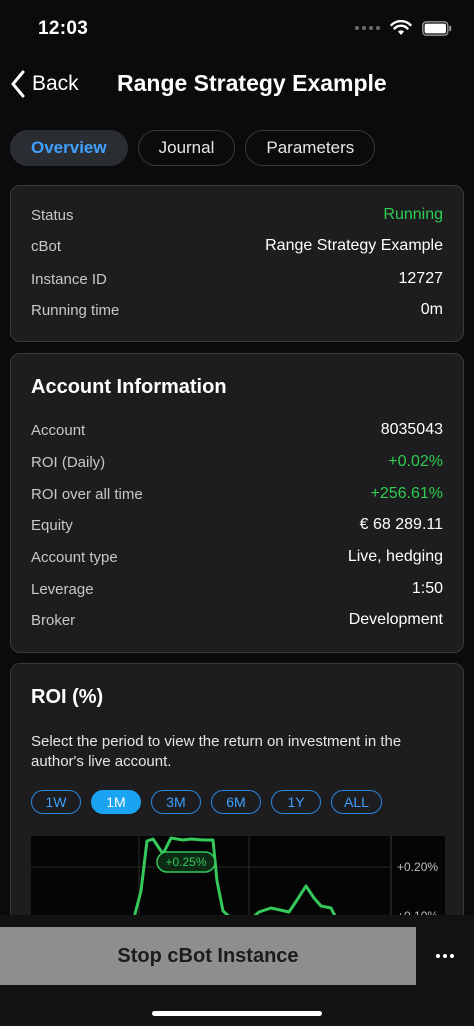 Image resolution: width=474 pixels, height=1026 pixels. Describe the element at coordinates (421, 278) in the screenshot. I see `instance-id-value: 12727` at that location.